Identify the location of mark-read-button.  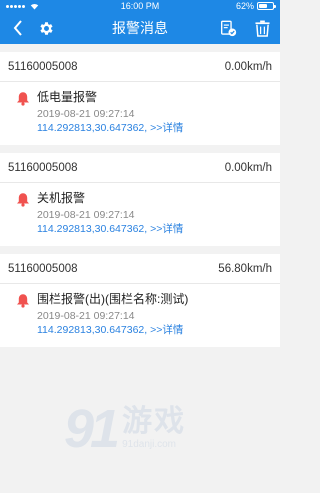
(228, 28).